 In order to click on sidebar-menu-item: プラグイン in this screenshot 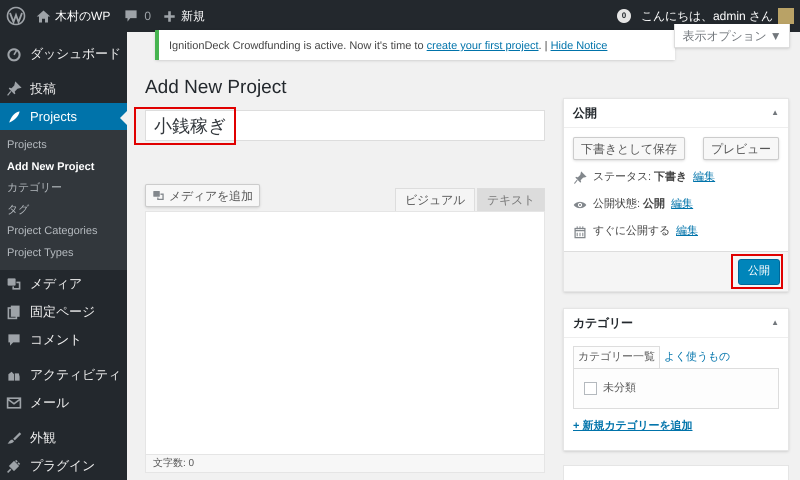, I will do `click(63, 466)`.